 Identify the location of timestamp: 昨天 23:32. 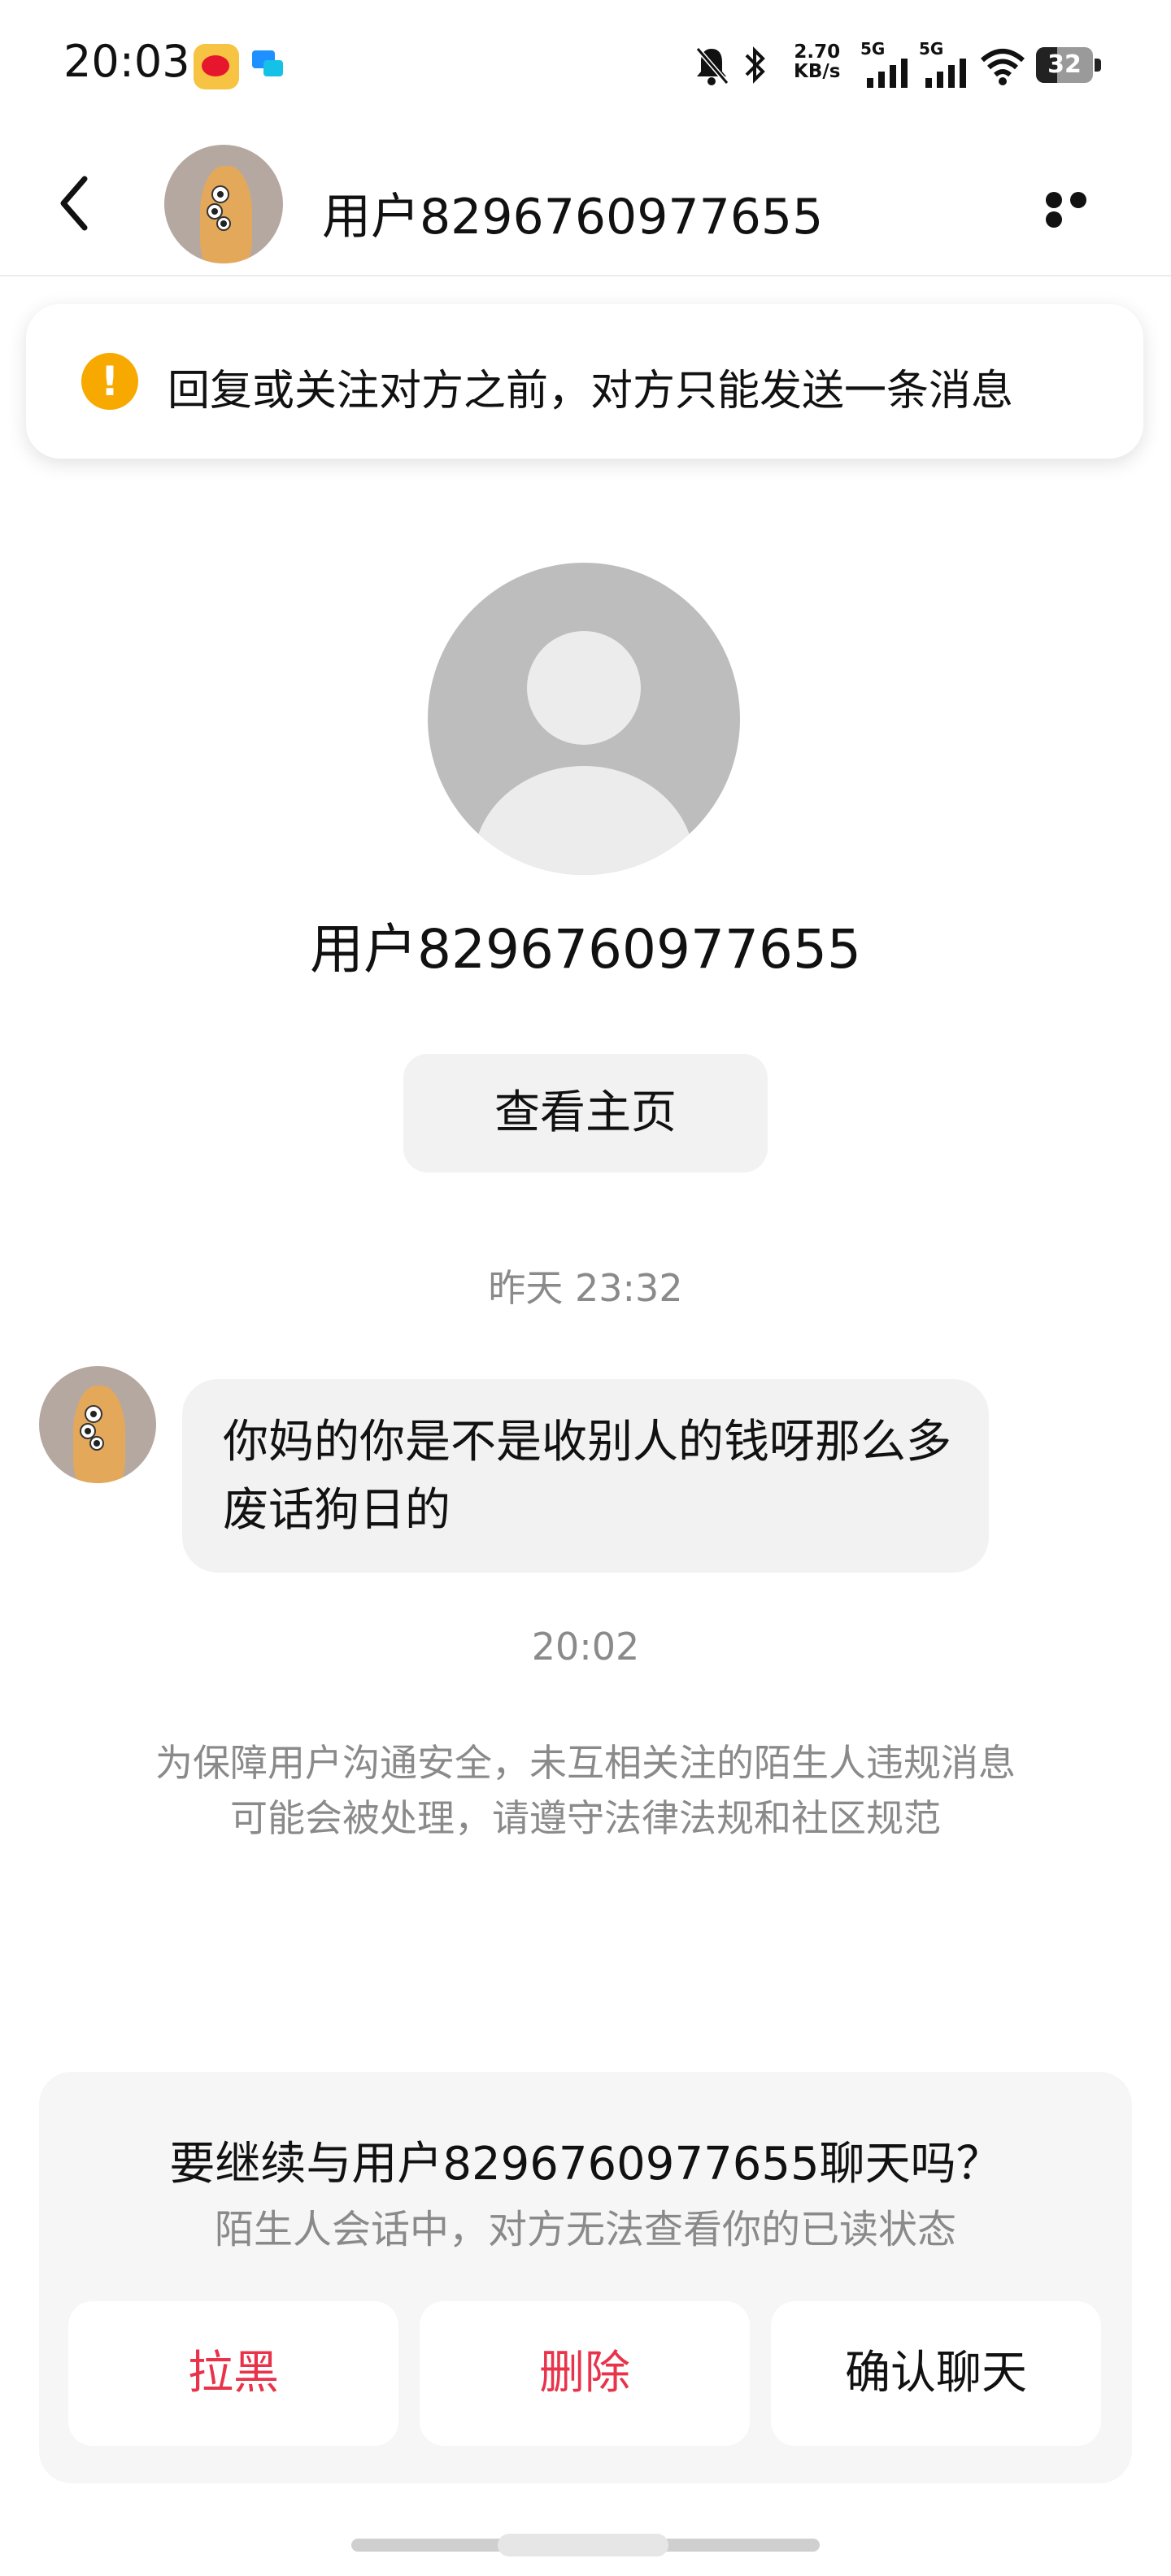
(585, 1288).